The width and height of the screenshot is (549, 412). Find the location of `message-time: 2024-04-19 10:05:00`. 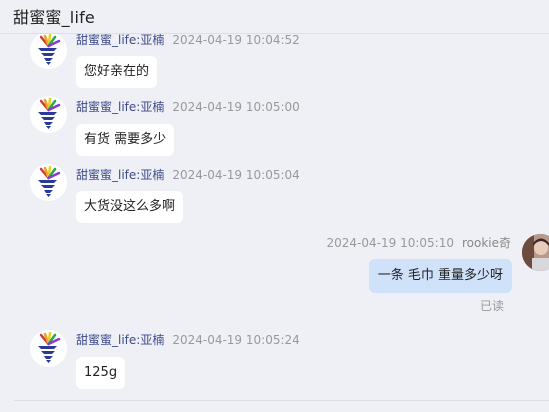

message-time: 2024-04-19 10:05:00 is located at coordinates (236, 107).